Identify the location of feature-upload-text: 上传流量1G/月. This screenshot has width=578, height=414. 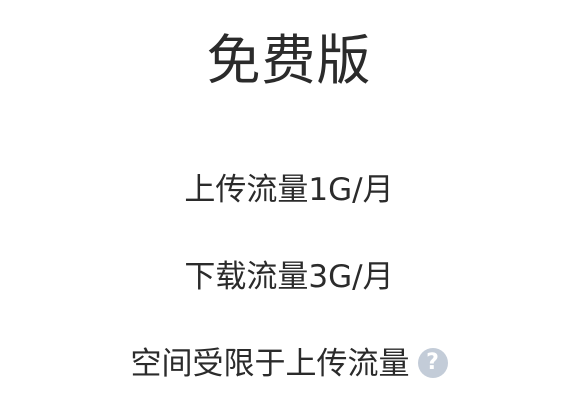
(289, 190).